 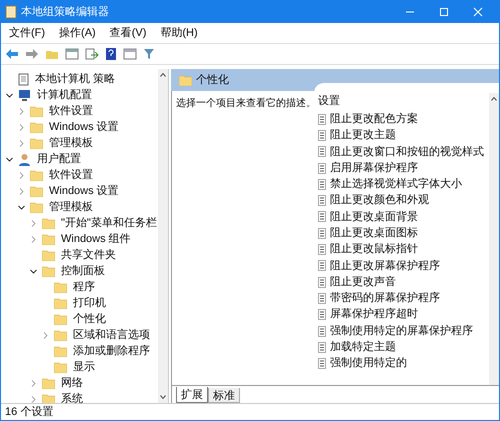 I want to click on filter-icon, so click(x=149, y=54).